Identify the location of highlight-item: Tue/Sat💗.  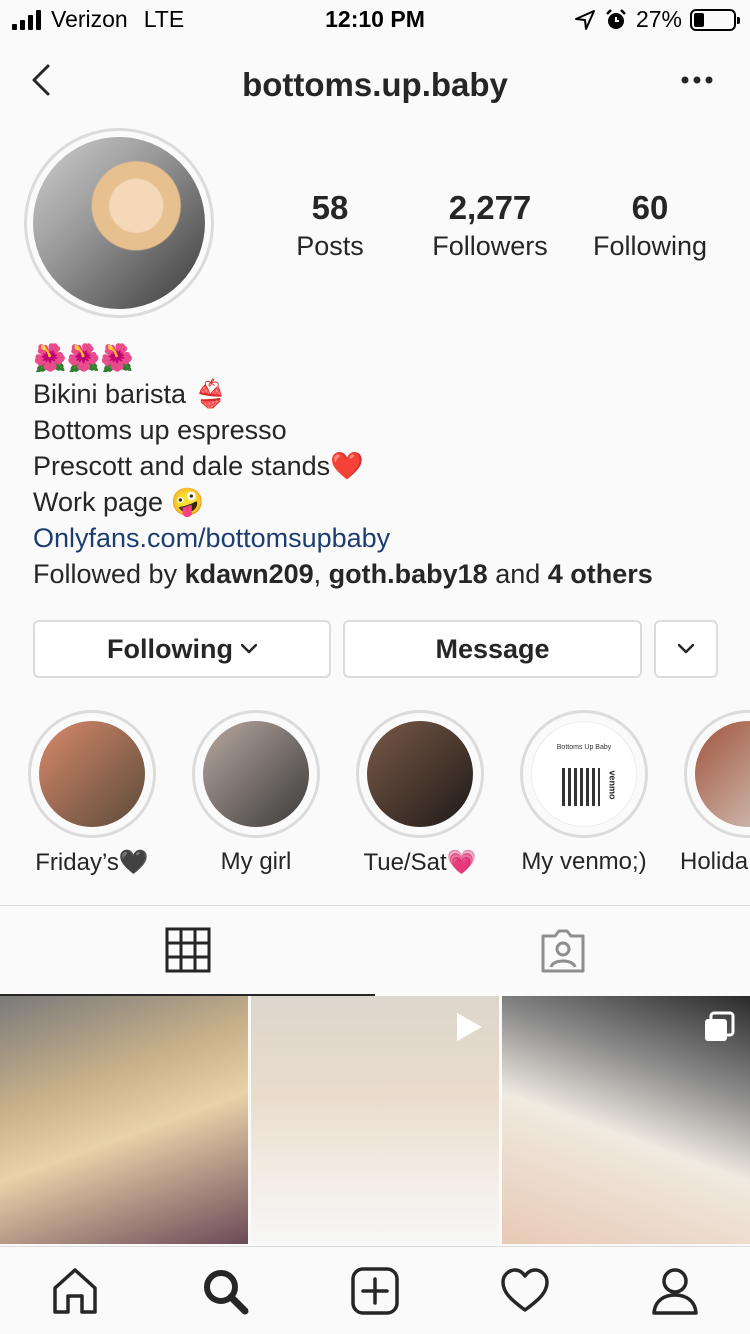
(420, 793).